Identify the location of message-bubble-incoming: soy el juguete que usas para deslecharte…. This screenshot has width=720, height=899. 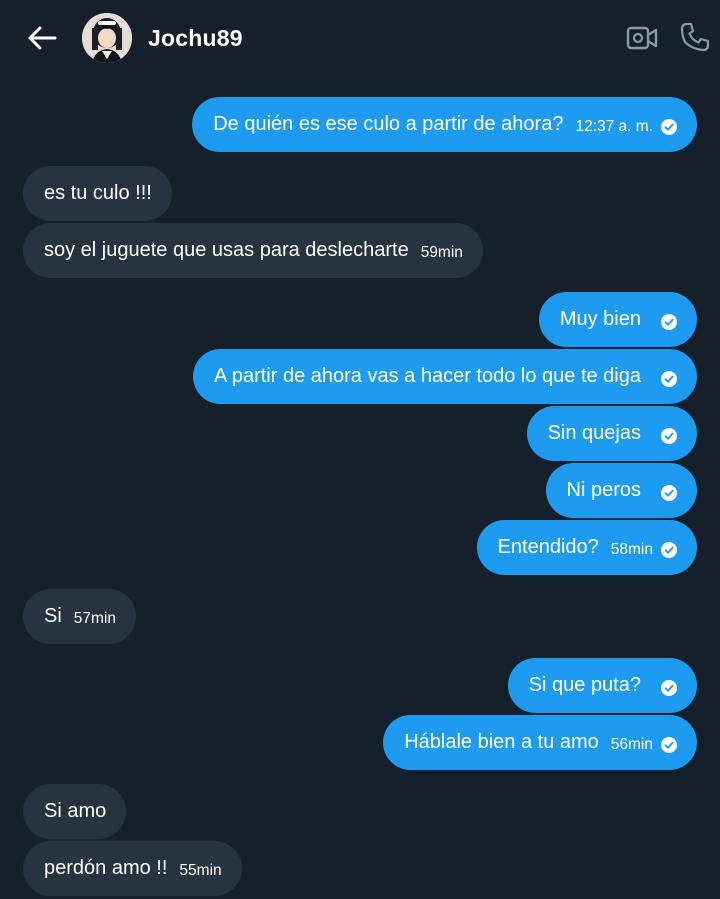
(253, 250).